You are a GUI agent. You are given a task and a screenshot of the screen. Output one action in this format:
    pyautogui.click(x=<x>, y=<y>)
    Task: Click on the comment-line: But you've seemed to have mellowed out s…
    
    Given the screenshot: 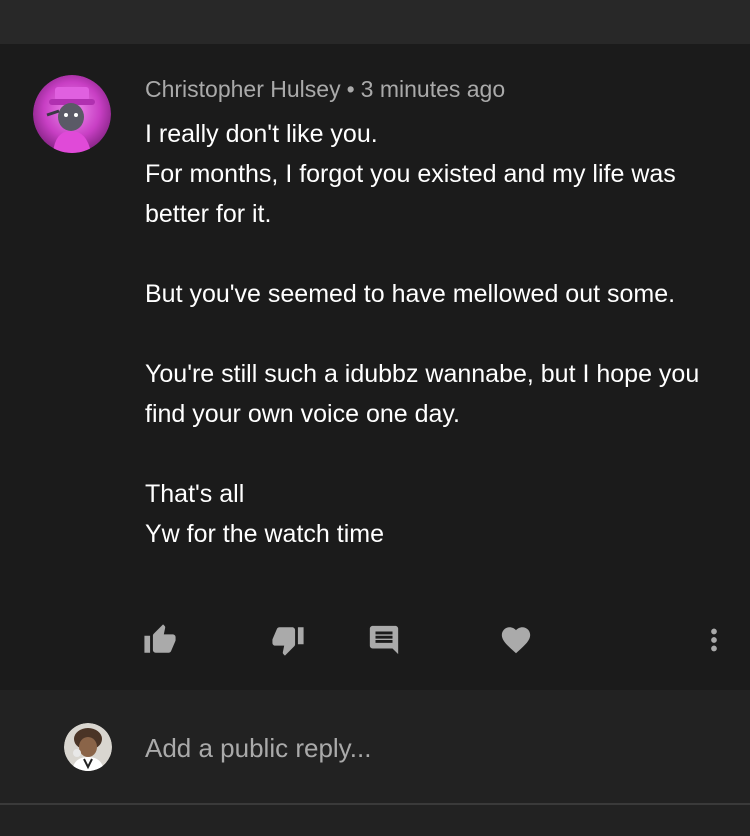 What is the action you would take?
    pyautogui.click(x=410, y=294)
    